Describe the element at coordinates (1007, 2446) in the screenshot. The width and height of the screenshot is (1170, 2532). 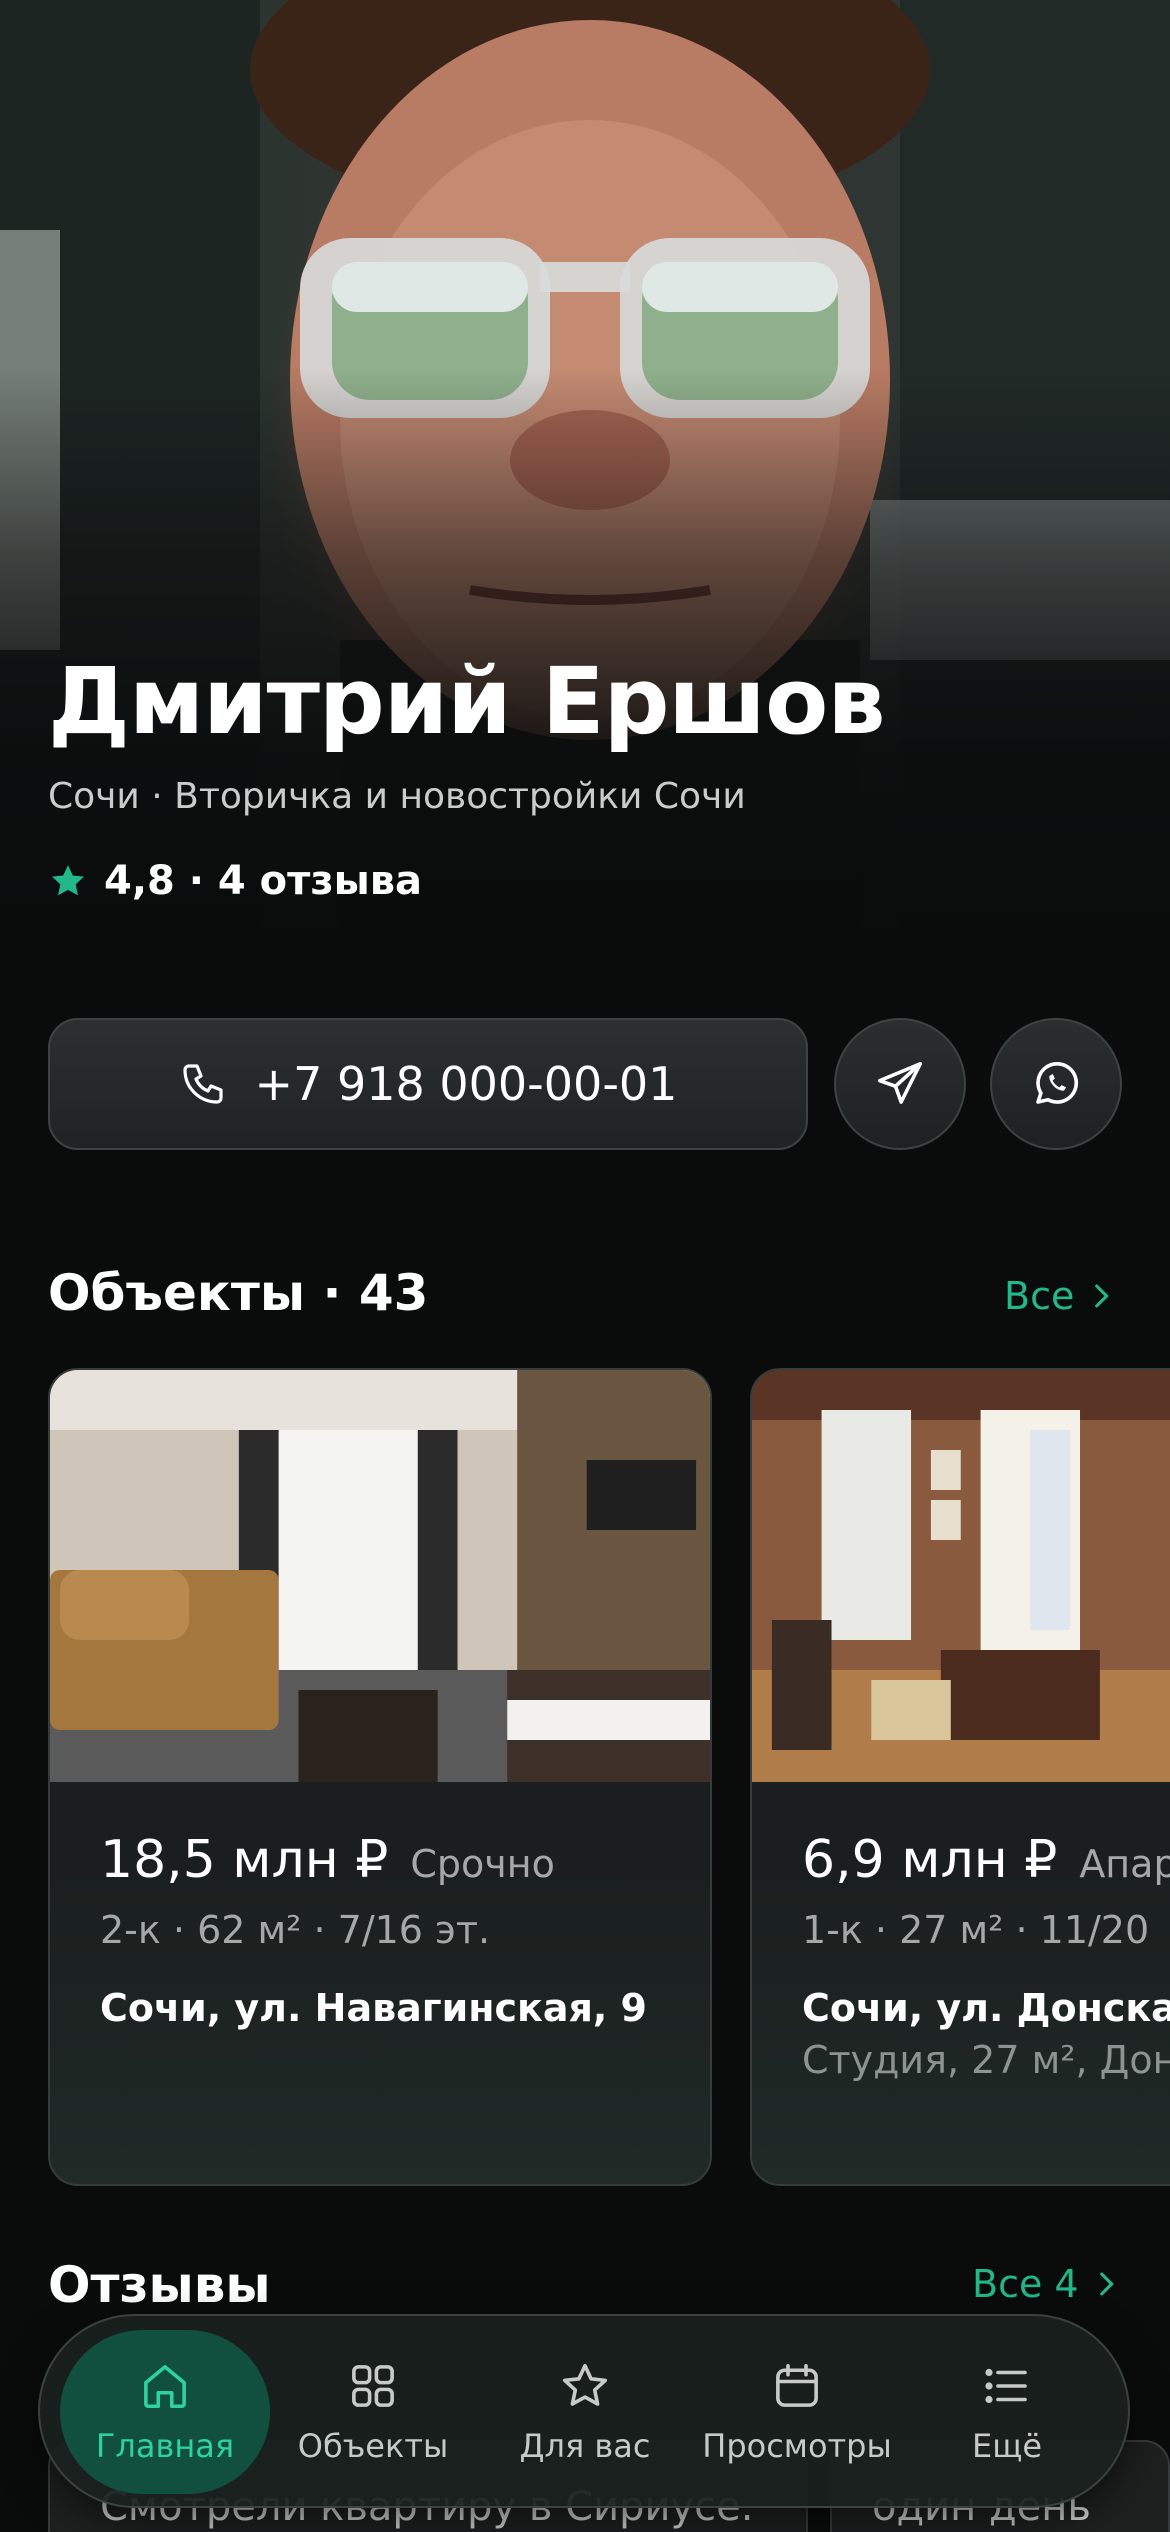
I see `tab-label: Ещё` at that location.